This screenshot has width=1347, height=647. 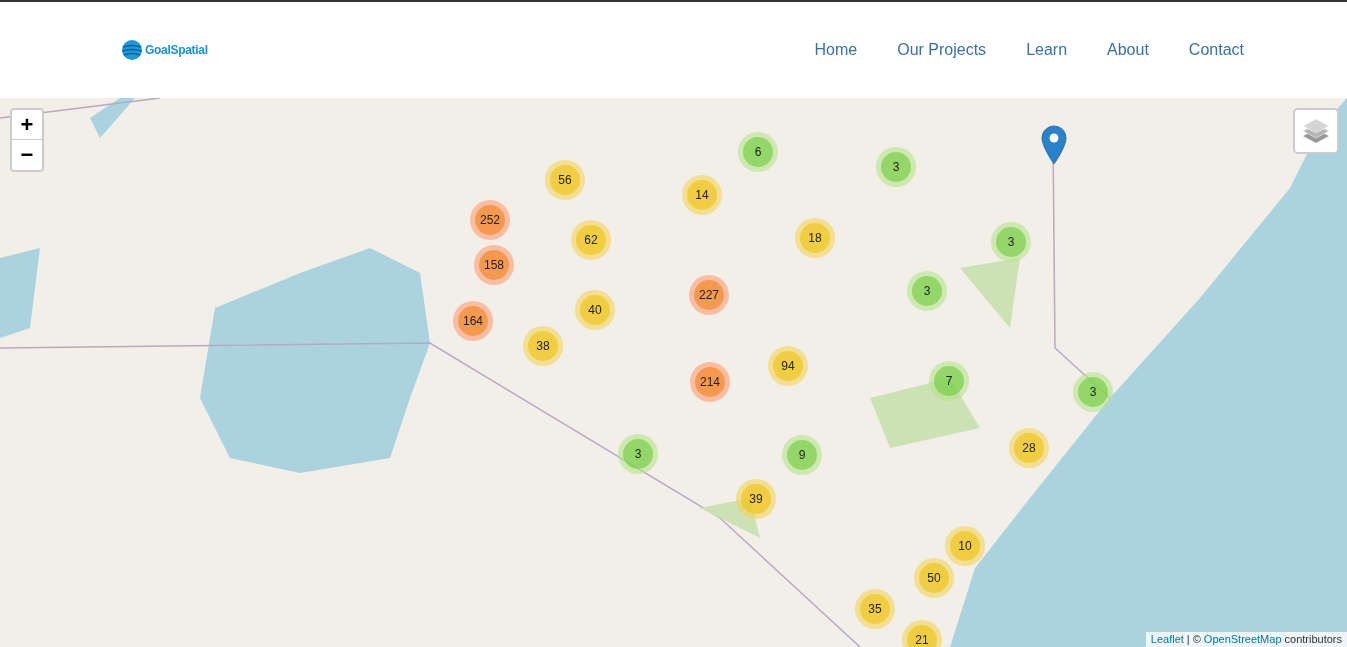 I want to click on marker-cluster: 38, so click(x=543, y=346).